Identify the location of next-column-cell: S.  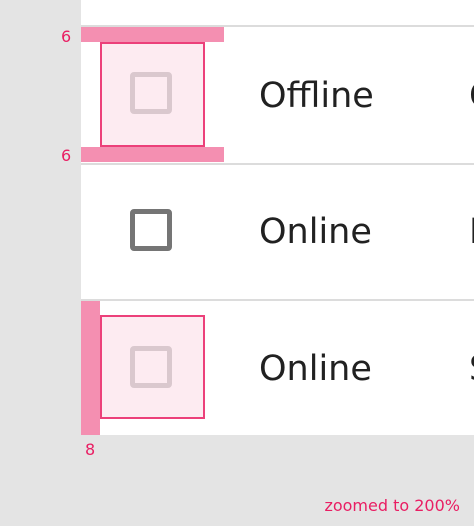
(471, 369).